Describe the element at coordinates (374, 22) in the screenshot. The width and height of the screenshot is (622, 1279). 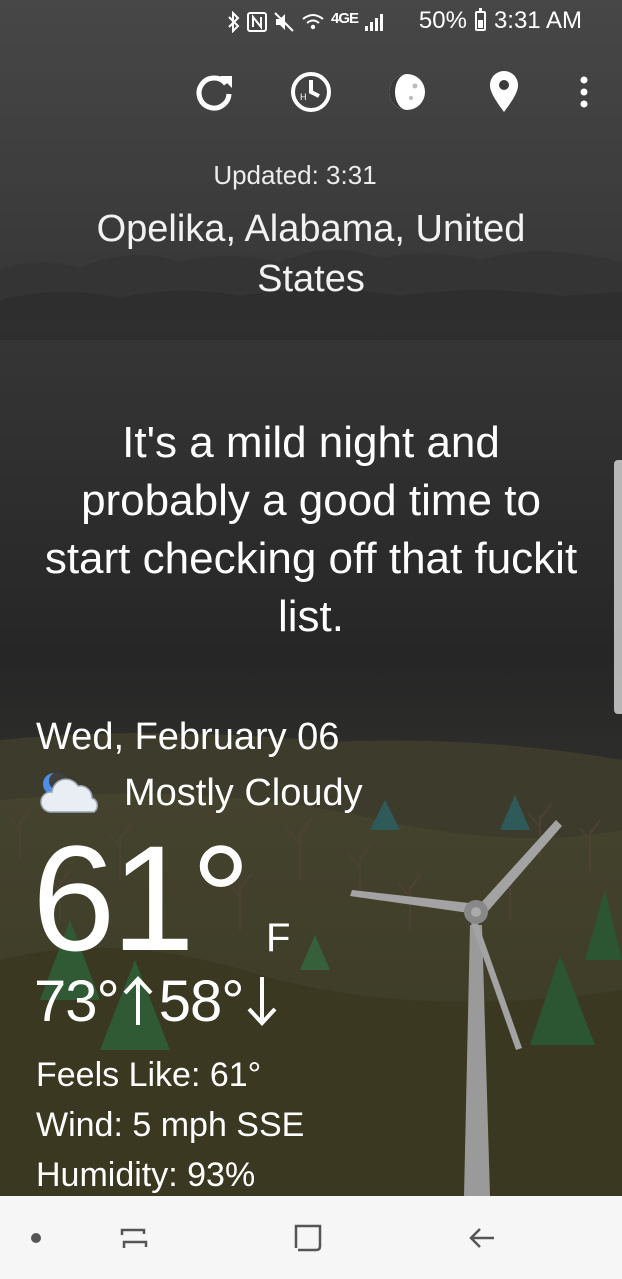
I see `signal-icon` at that location.